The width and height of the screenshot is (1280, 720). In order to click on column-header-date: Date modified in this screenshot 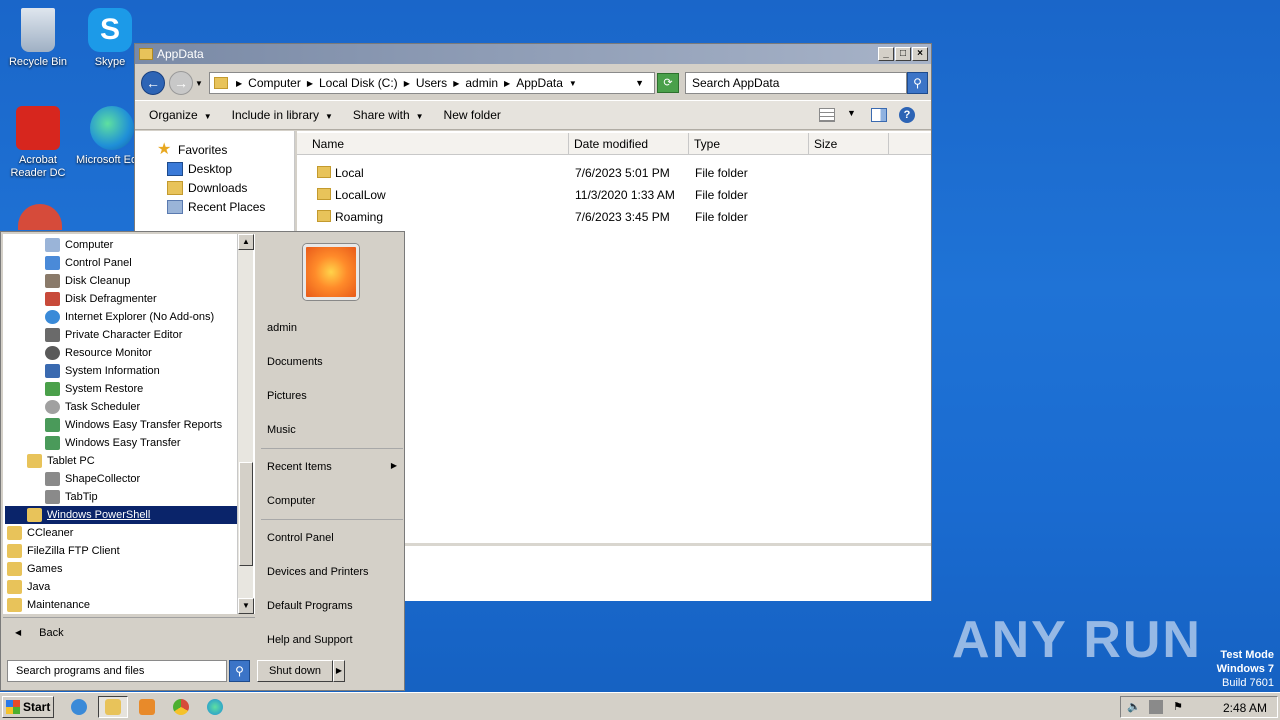, I will do `click(629, 144)`.